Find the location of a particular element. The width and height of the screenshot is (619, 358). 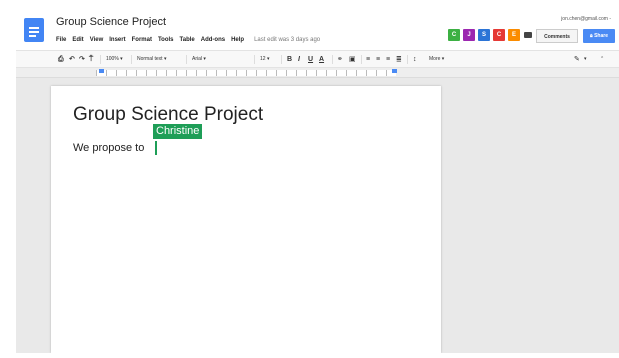

share-button: 🔒︎ Share is located at coordinates (599, 36).